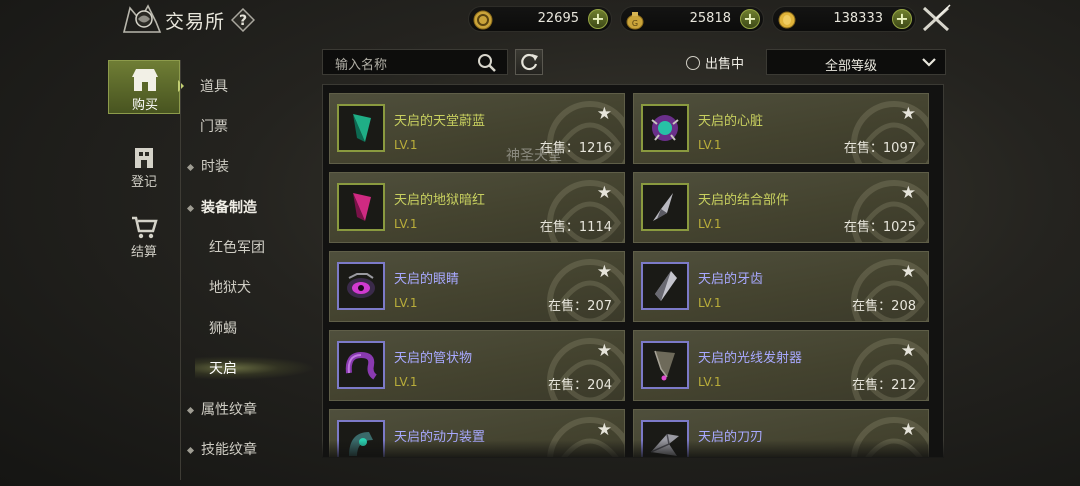  I want to click on chevron-down-icon, so click(929, 62).